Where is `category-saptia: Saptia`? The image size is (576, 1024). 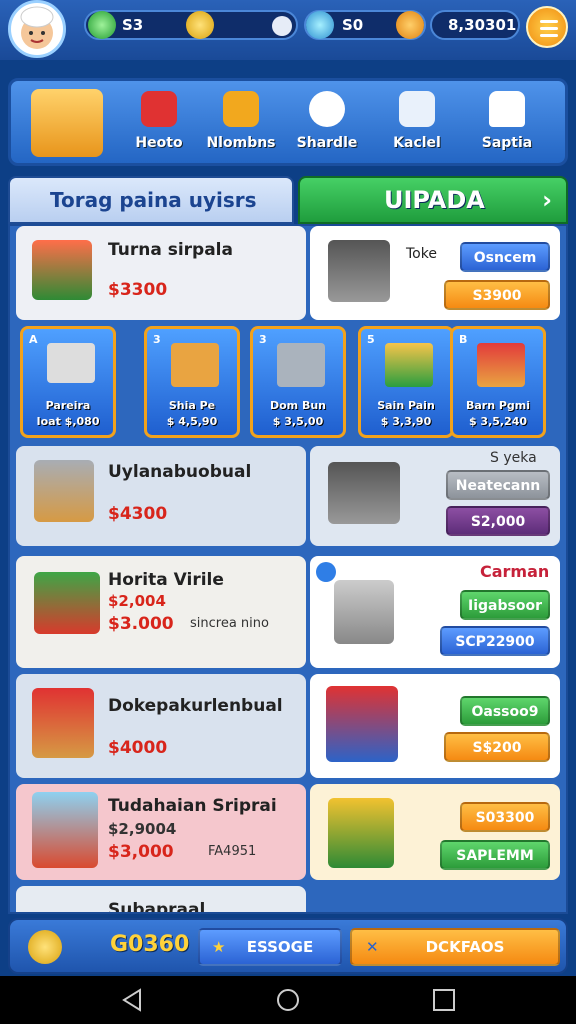
category-saptia: Saptia is located at coordinates (507, 126).